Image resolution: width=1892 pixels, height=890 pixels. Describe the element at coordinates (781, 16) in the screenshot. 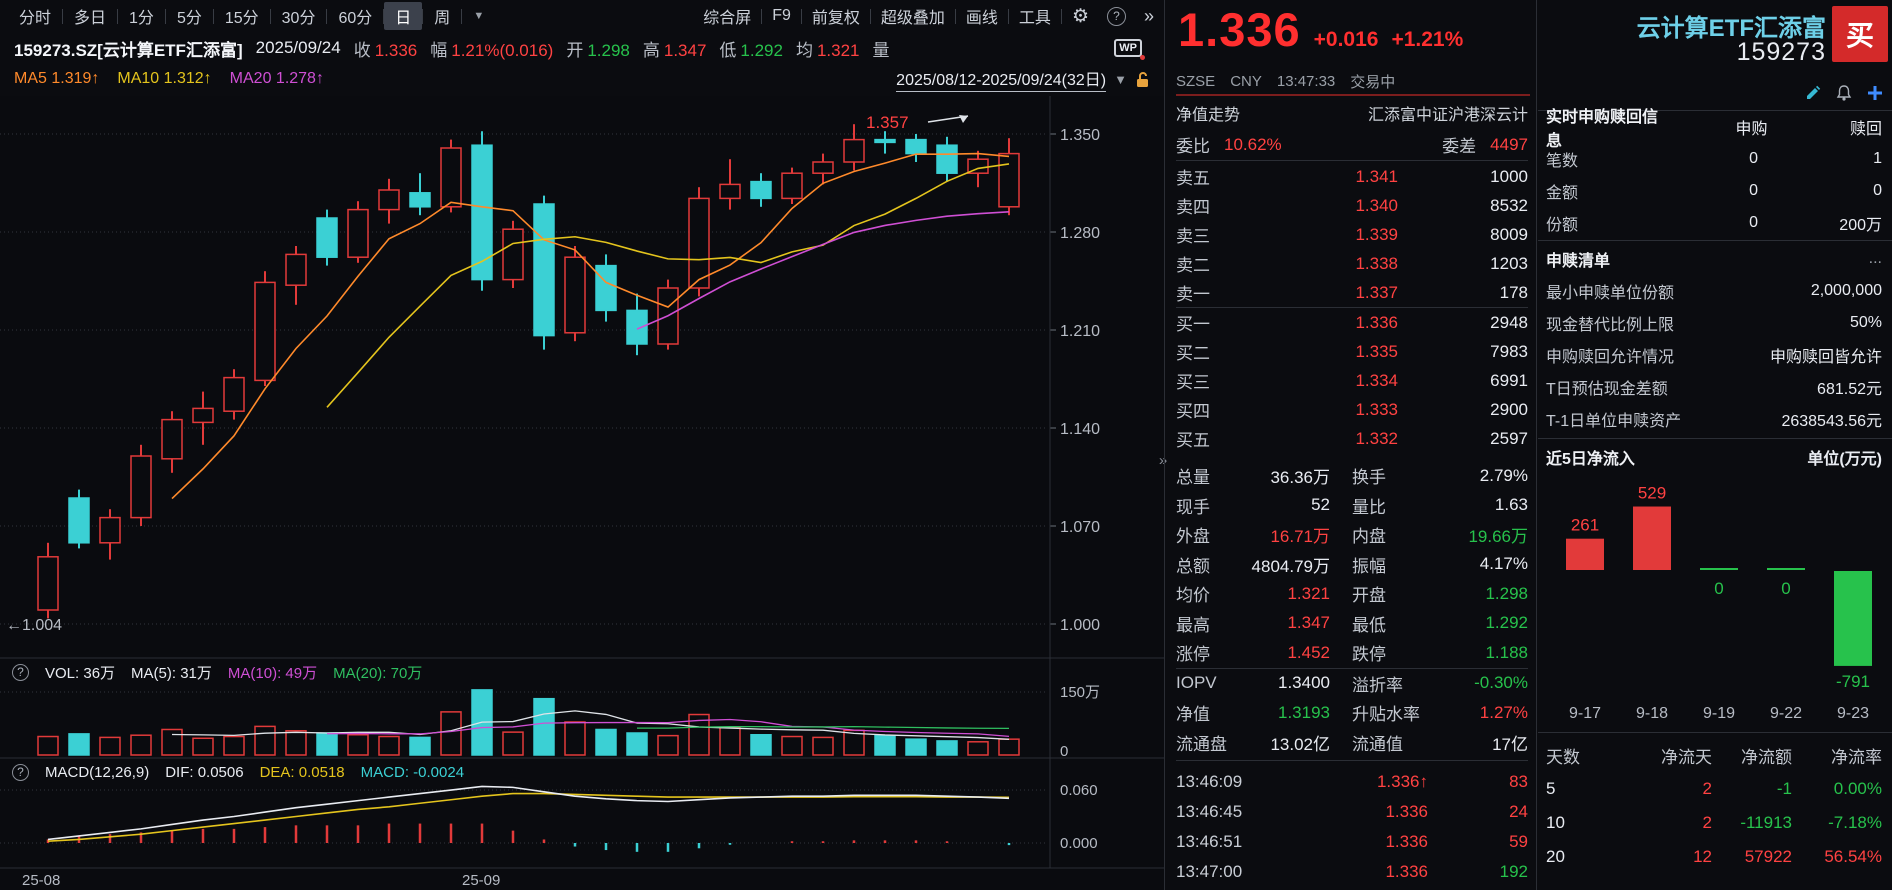

I see `menu-F9: F9` at that location.